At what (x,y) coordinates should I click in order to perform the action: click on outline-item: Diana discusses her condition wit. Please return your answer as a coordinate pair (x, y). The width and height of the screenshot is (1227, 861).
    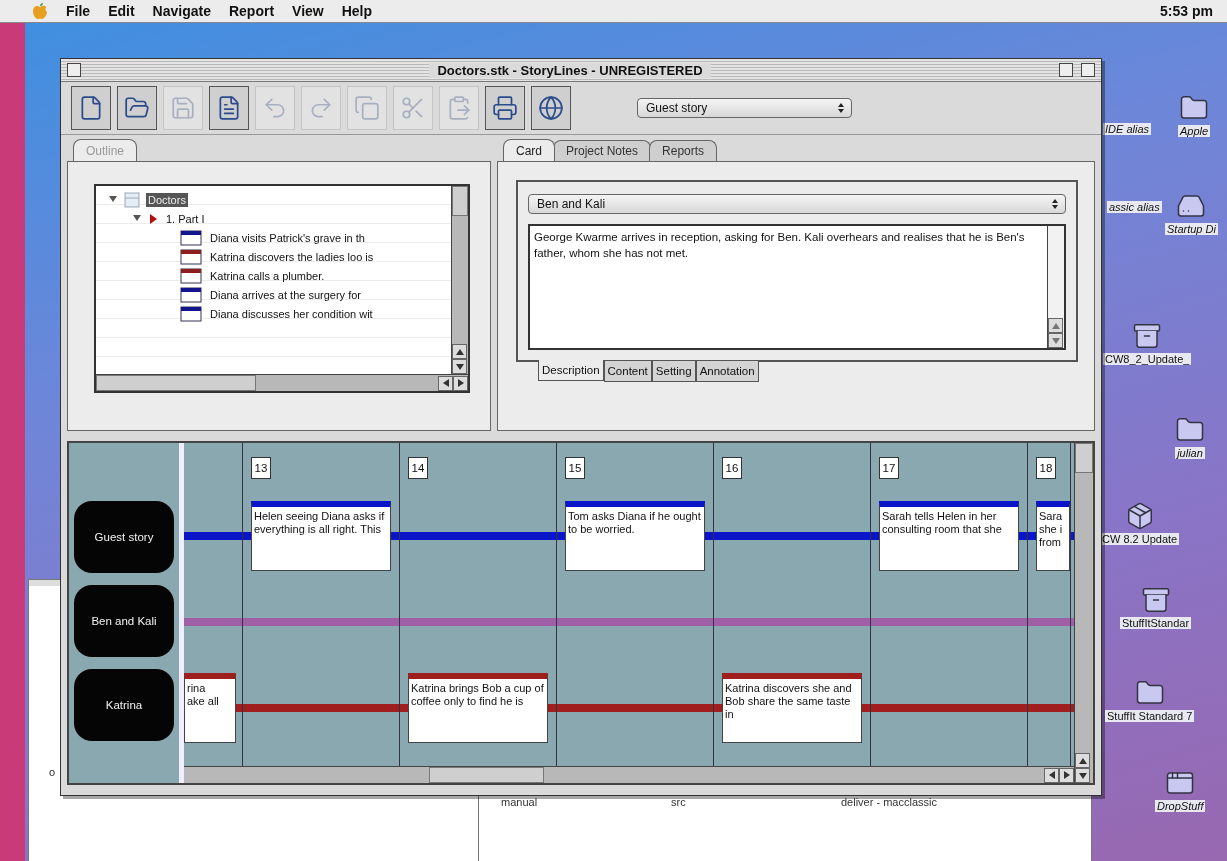
    Looking at the image, I should click on (291, 313).